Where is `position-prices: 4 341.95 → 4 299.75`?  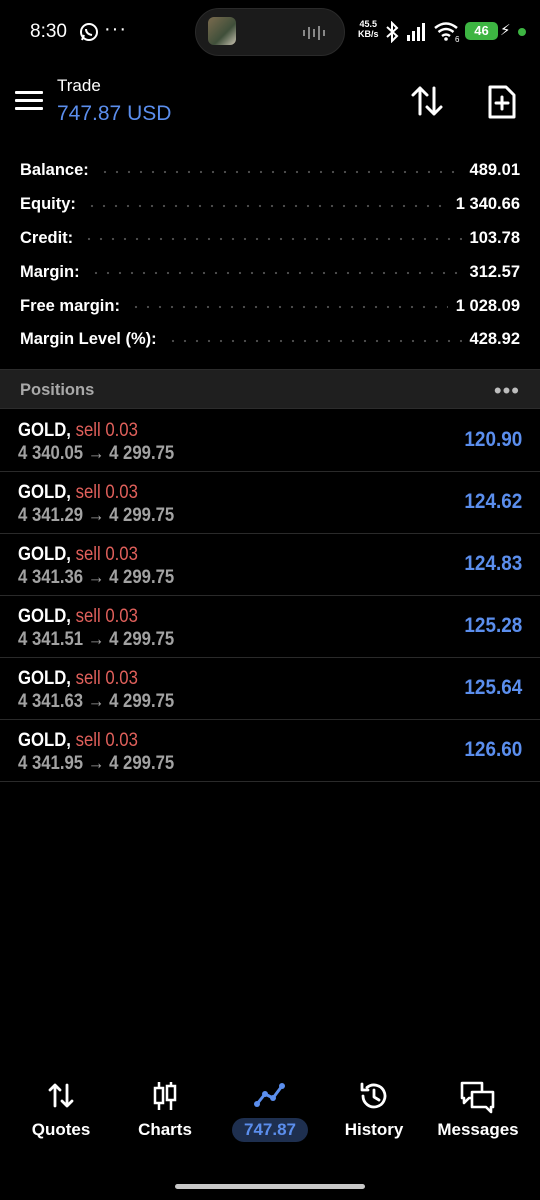 position-prices: 4 341.95 → 4 299.75 is located at coordinates (96, 764).